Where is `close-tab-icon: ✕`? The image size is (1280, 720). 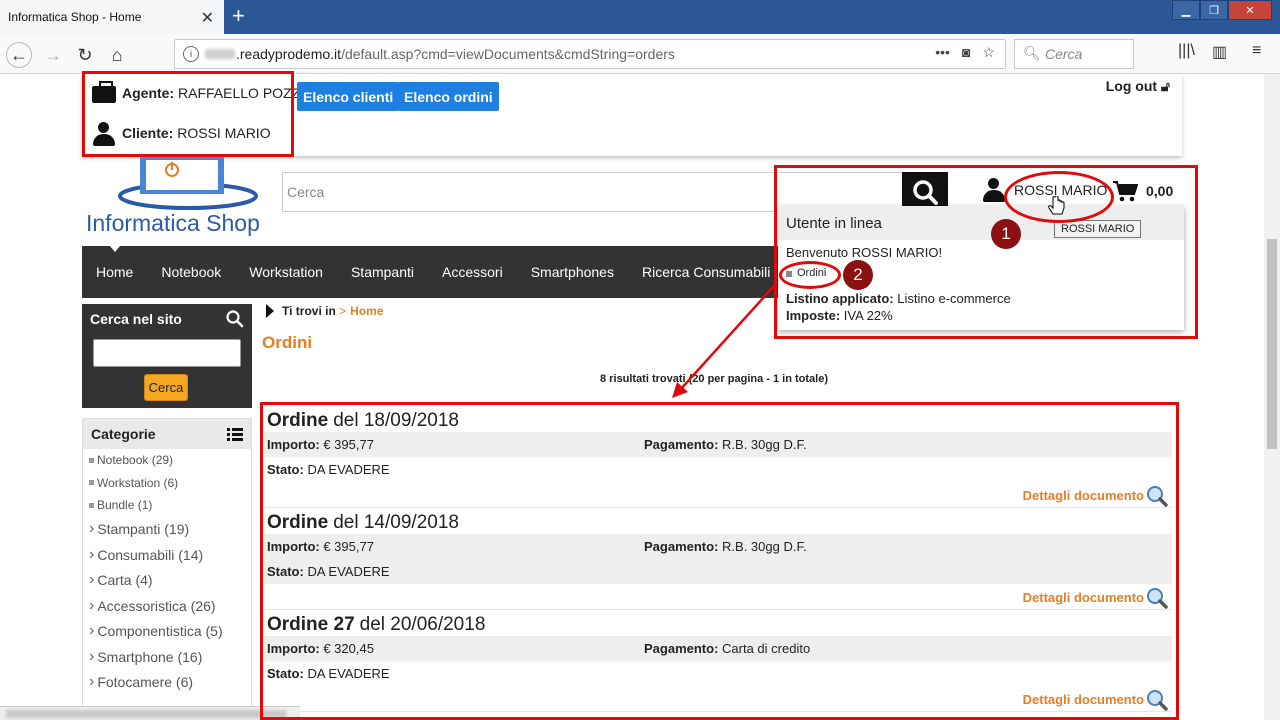
close-tab-icon: ✕ is located at coordinates (207, 18).